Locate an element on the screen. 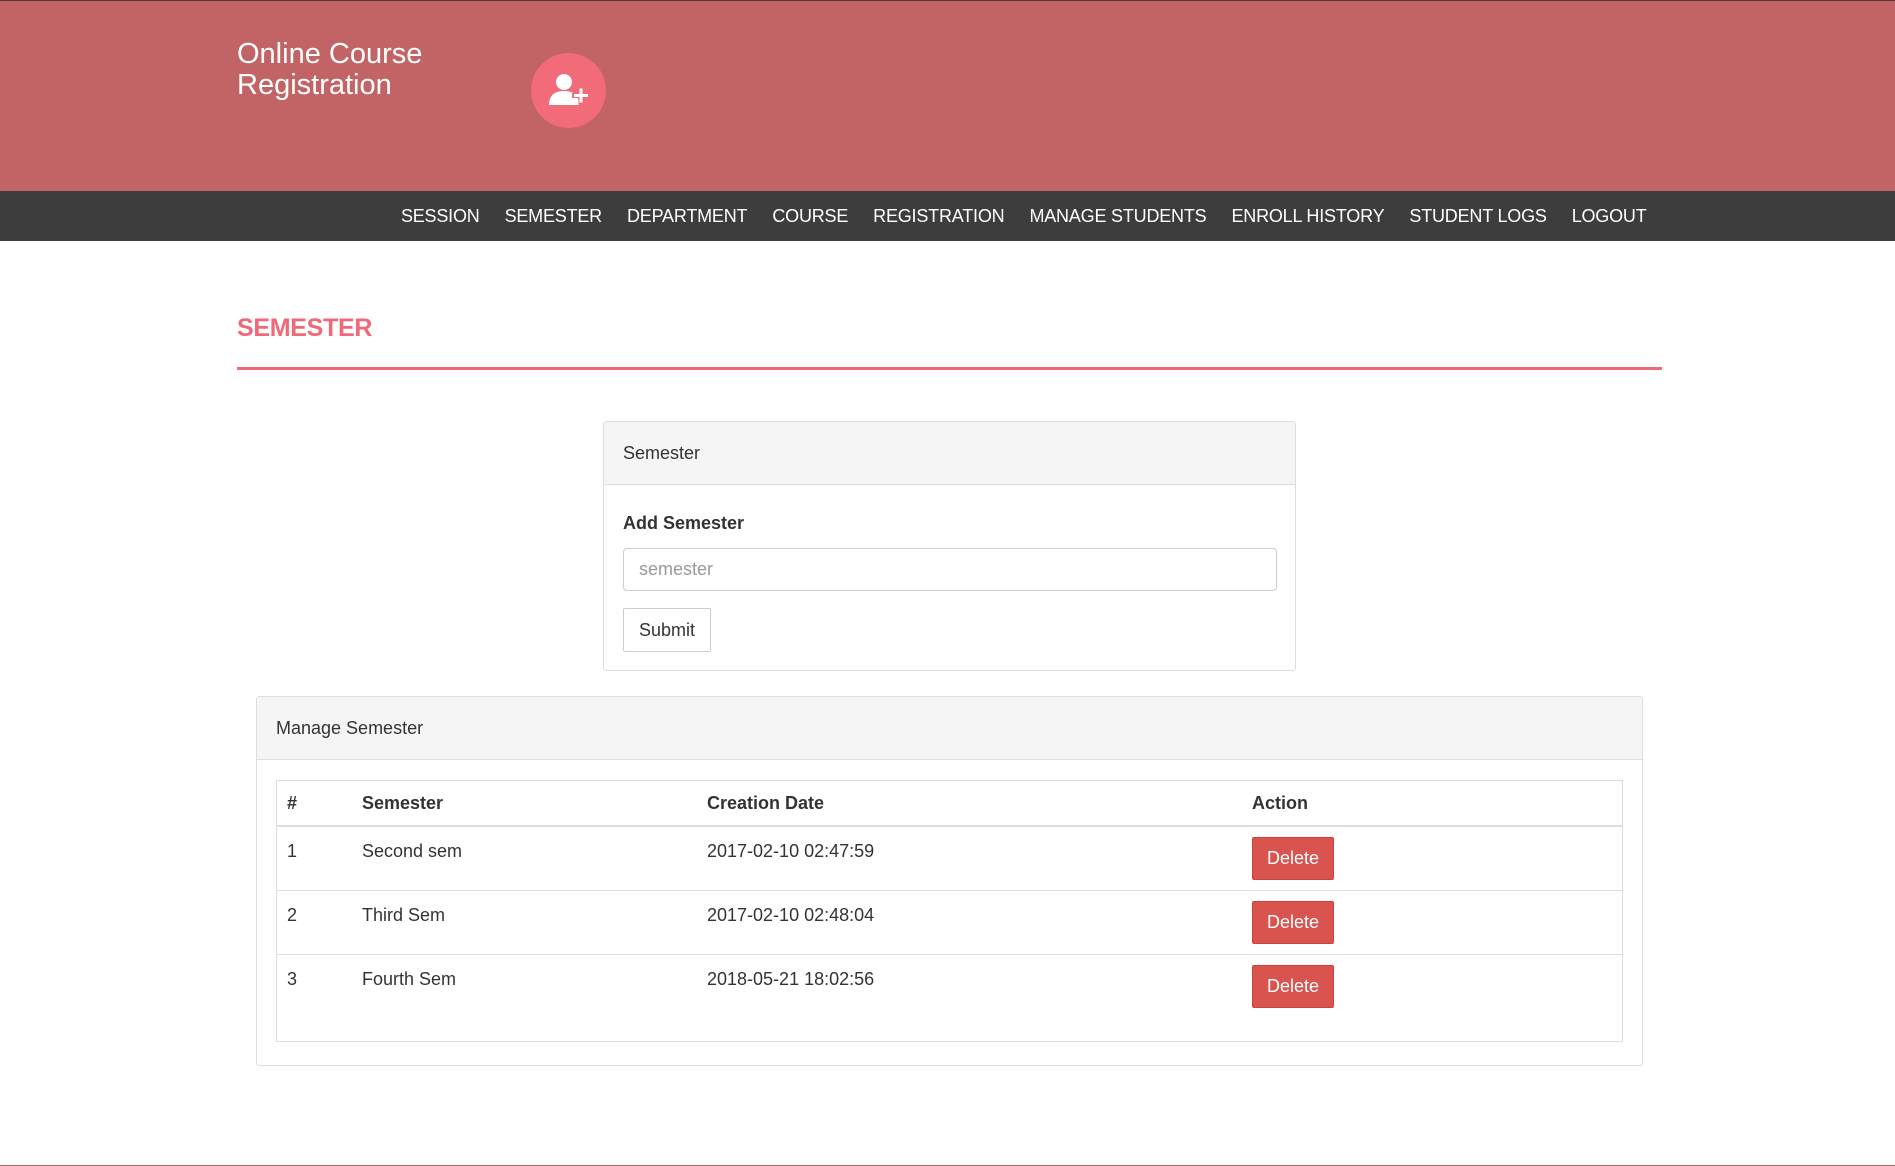  row-creation-date: 2018-05-21 18:02:56 is located at coordinates (791, 978).